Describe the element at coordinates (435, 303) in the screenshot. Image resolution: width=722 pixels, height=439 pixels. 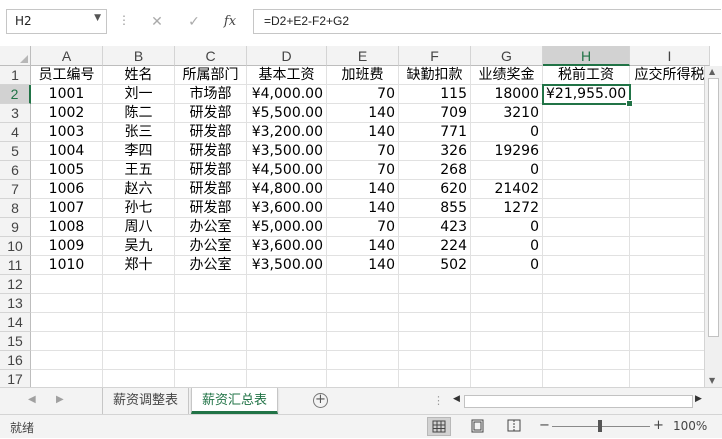
I see `cell-f13` at that location.